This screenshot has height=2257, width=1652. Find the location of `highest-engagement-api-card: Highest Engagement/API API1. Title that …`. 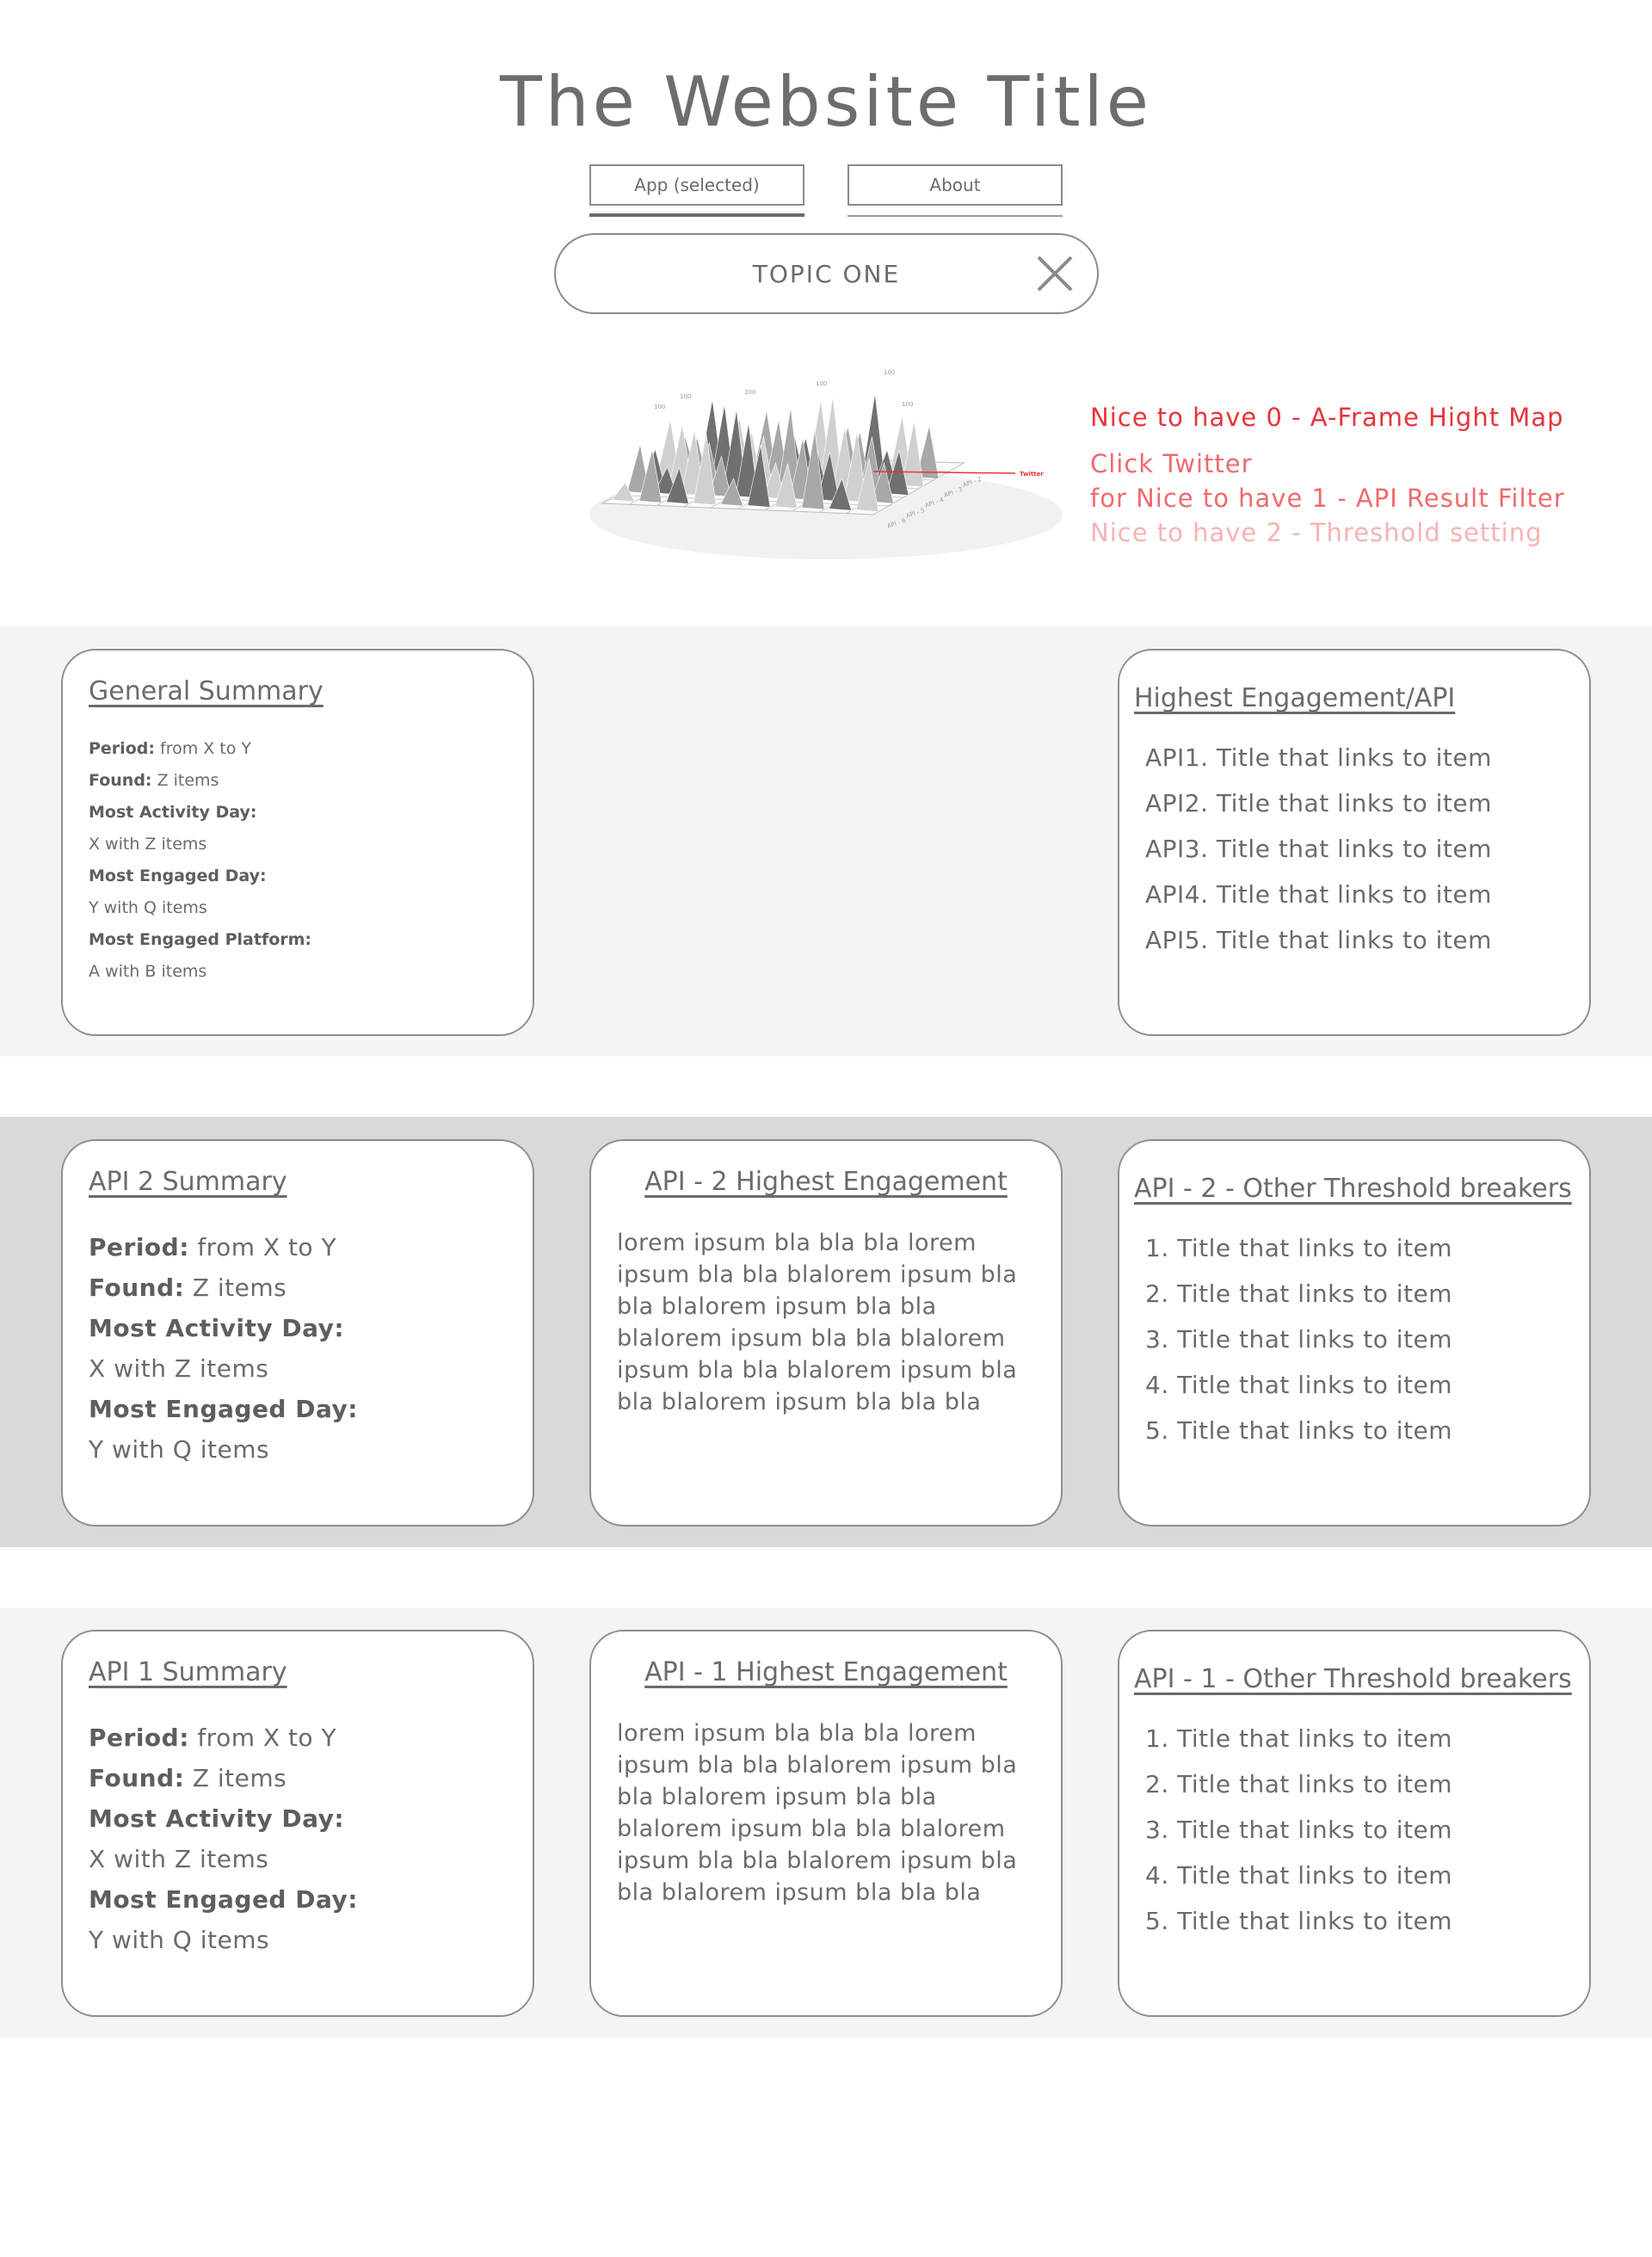

highest-engagement-api-card: Highest Engagement/API API1. Title that … is located at coordinates (1354, 842).